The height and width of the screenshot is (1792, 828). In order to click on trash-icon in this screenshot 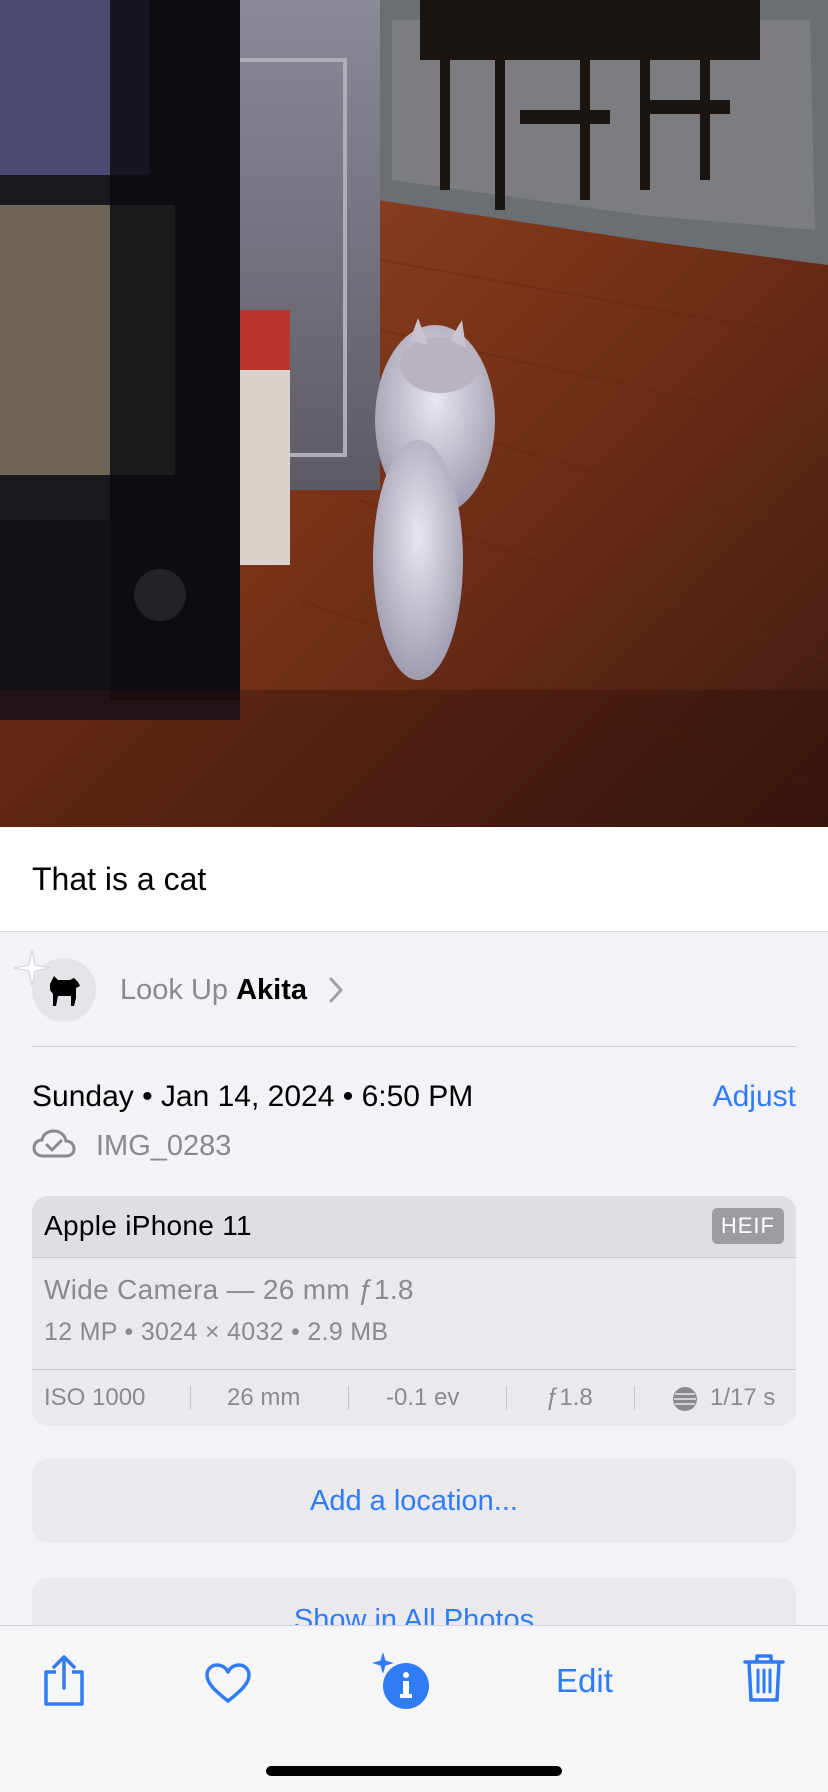, I will do `click(764, 1678)`.